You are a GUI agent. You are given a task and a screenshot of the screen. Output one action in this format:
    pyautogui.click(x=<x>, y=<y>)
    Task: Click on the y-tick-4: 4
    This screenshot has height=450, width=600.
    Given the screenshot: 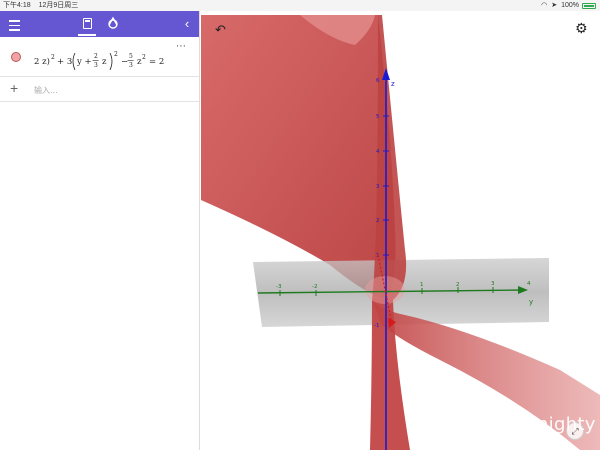 What is the action you would take?
    pyautogui.click(x=529, y=284)
    